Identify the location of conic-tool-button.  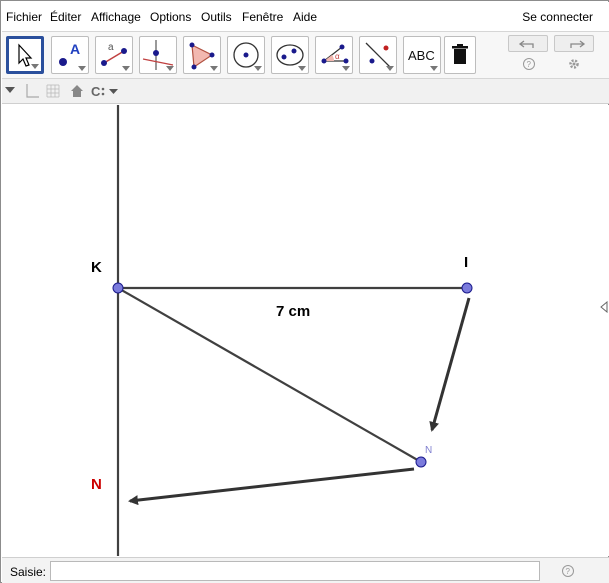
(290, 55).